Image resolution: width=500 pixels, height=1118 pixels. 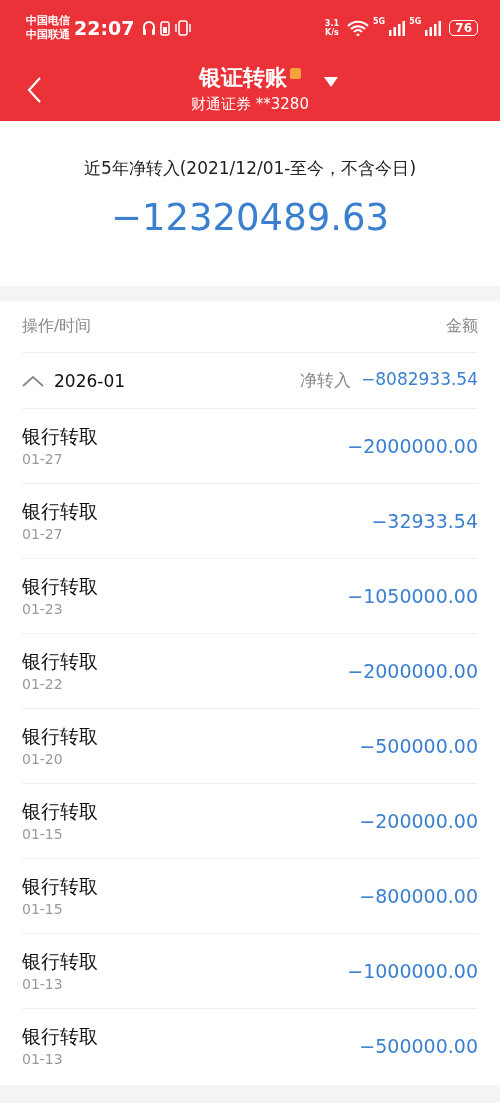 What do you see at coordinates (412, 971) in the screenshot?
I see `transfer-amount: −1000000.00` at bounding box center [412, 971].